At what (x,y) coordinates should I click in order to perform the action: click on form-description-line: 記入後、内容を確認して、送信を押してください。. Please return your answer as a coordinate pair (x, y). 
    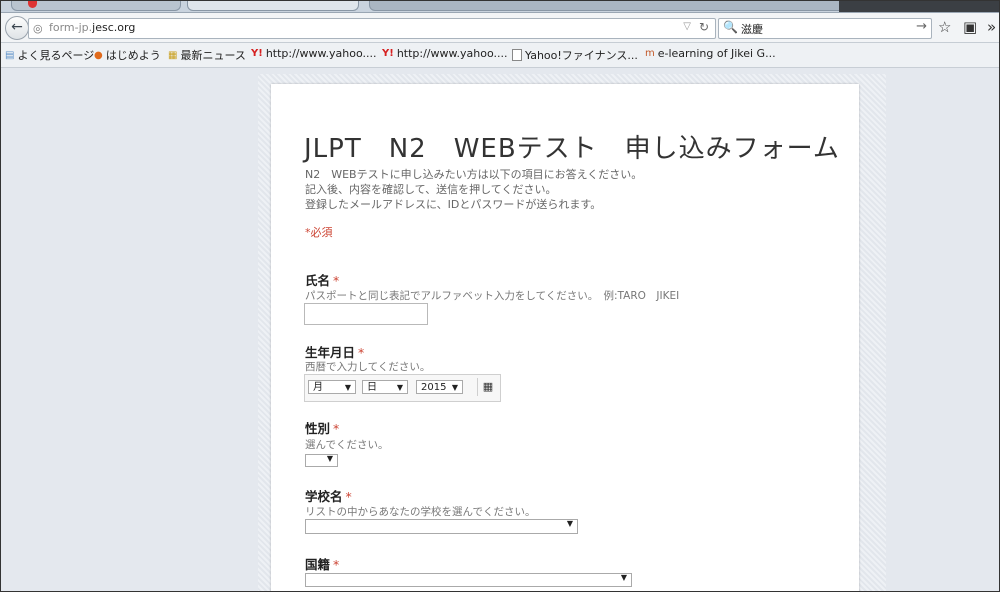
    Looking at the image, I should click on (431, 189).